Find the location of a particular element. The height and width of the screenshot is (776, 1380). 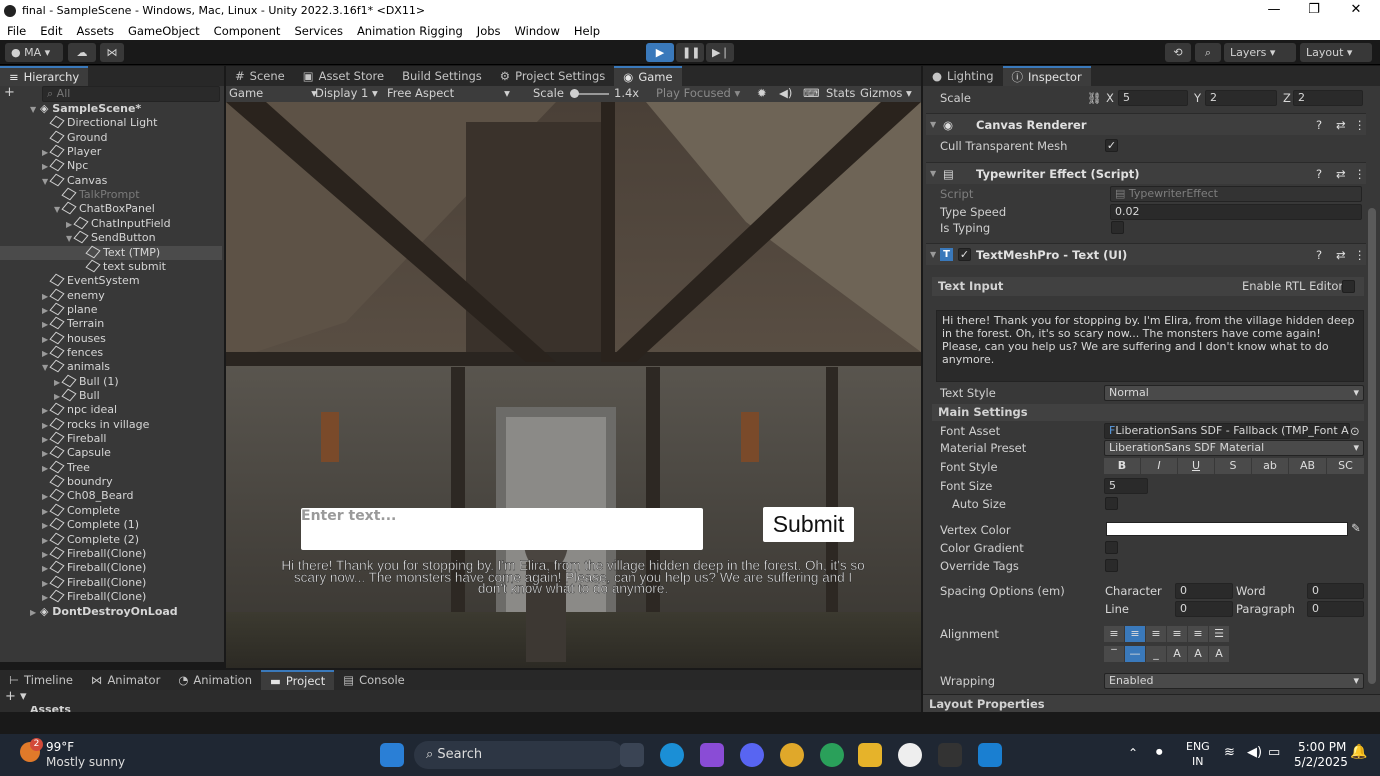

align-right-icon: ≡ is located at coordinates (1156, 634).